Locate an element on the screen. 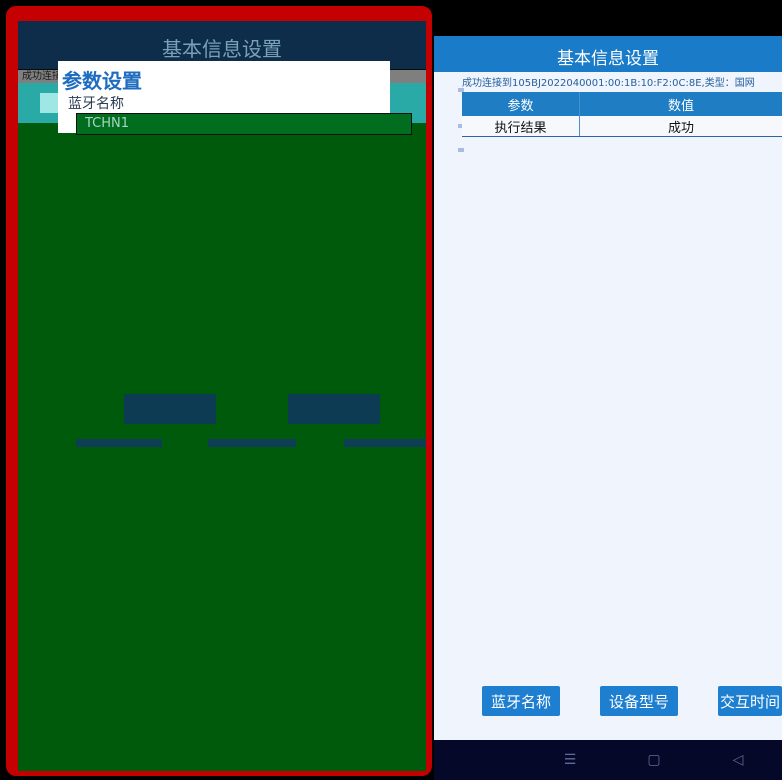  home-icon: ▢ is located at coordinates (654, 760).